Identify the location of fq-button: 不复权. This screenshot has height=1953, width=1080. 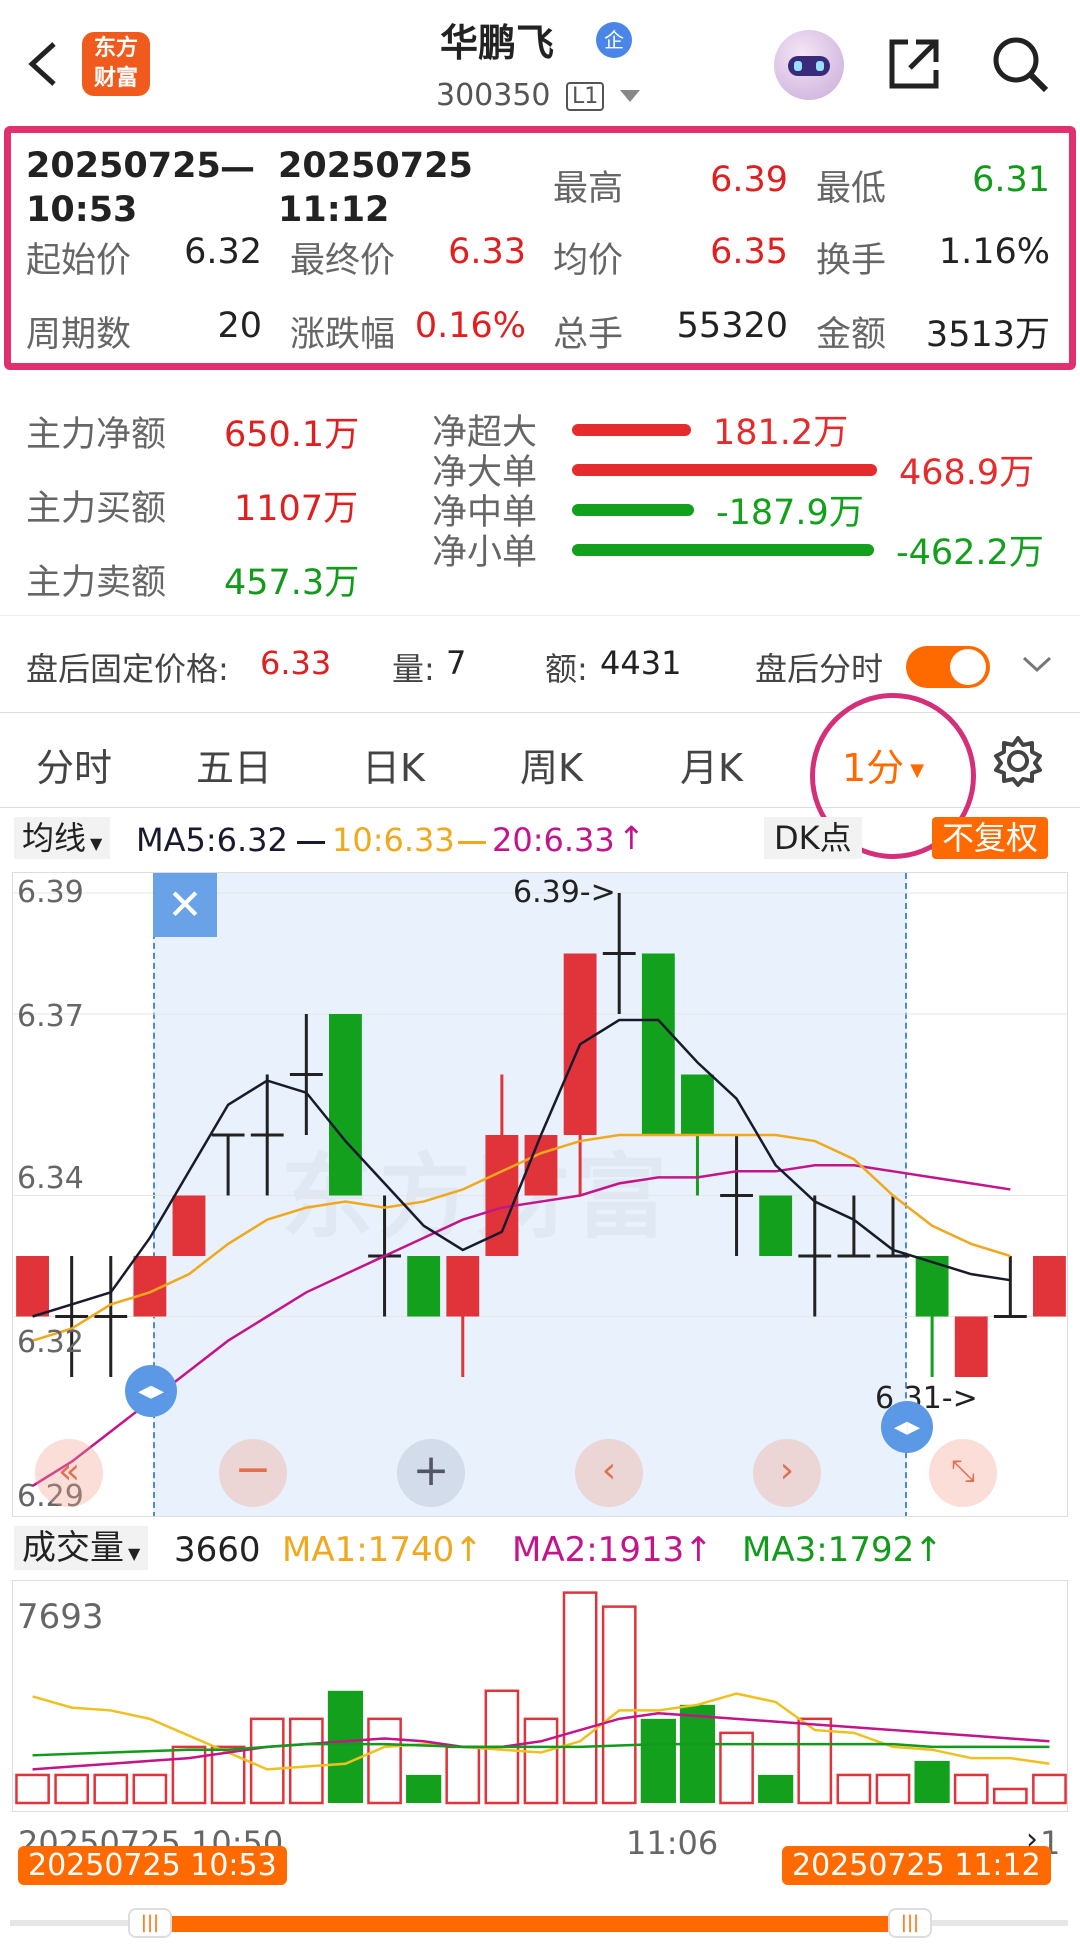
(990, 838).